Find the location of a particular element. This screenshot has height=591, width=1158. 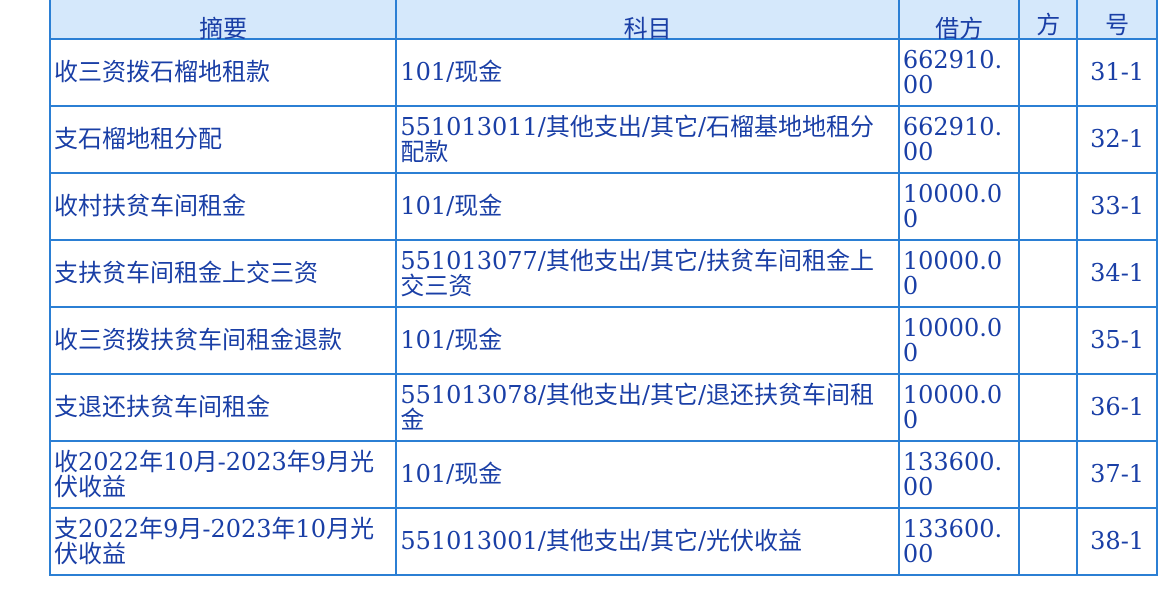

cell-account: 551013077/其他支出/其它/扶贫车间租金上交三资 is located at coordinates (647, 273).